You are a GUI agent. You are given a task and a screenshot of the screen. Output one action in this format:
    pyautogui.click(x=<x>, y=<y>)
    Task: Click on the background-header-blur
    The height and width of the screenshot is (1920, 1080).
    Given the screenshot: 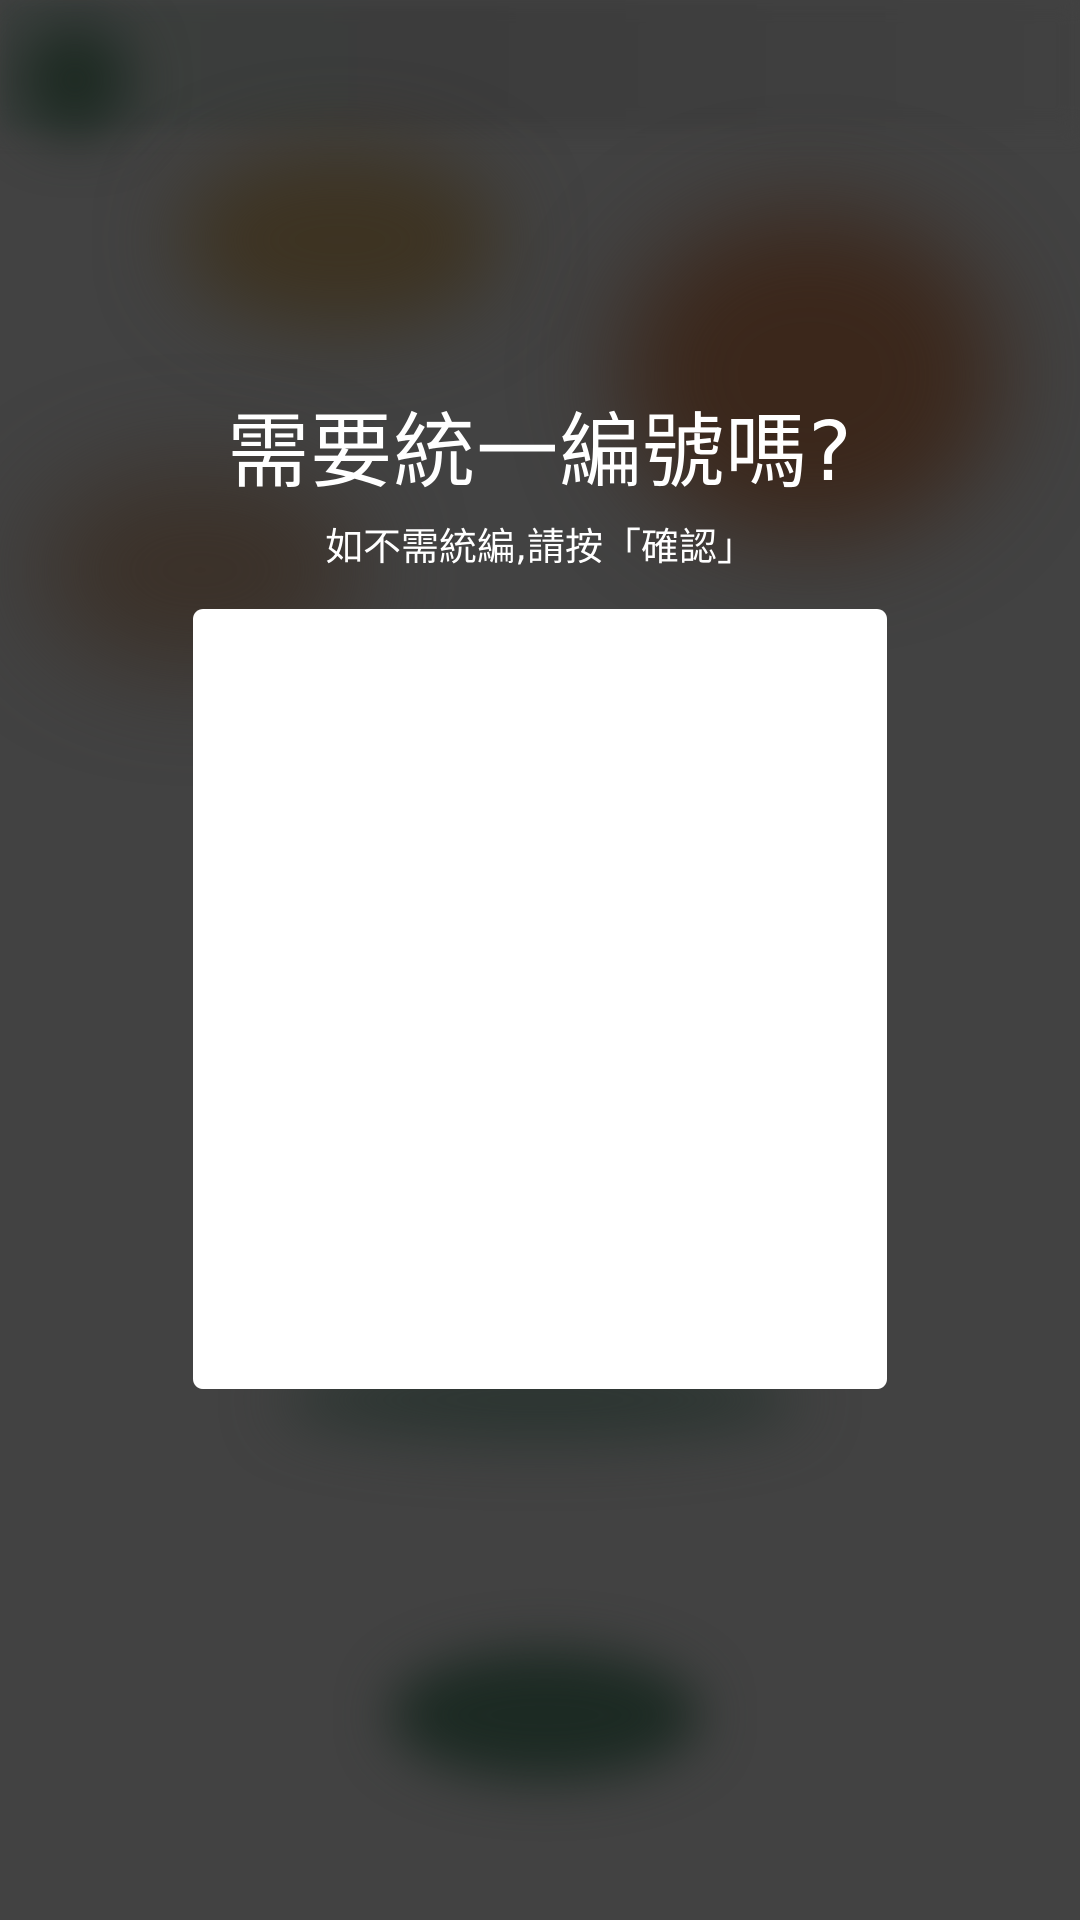 What is the action you would take?
    pyautogui.click(x=540, y=65)
    